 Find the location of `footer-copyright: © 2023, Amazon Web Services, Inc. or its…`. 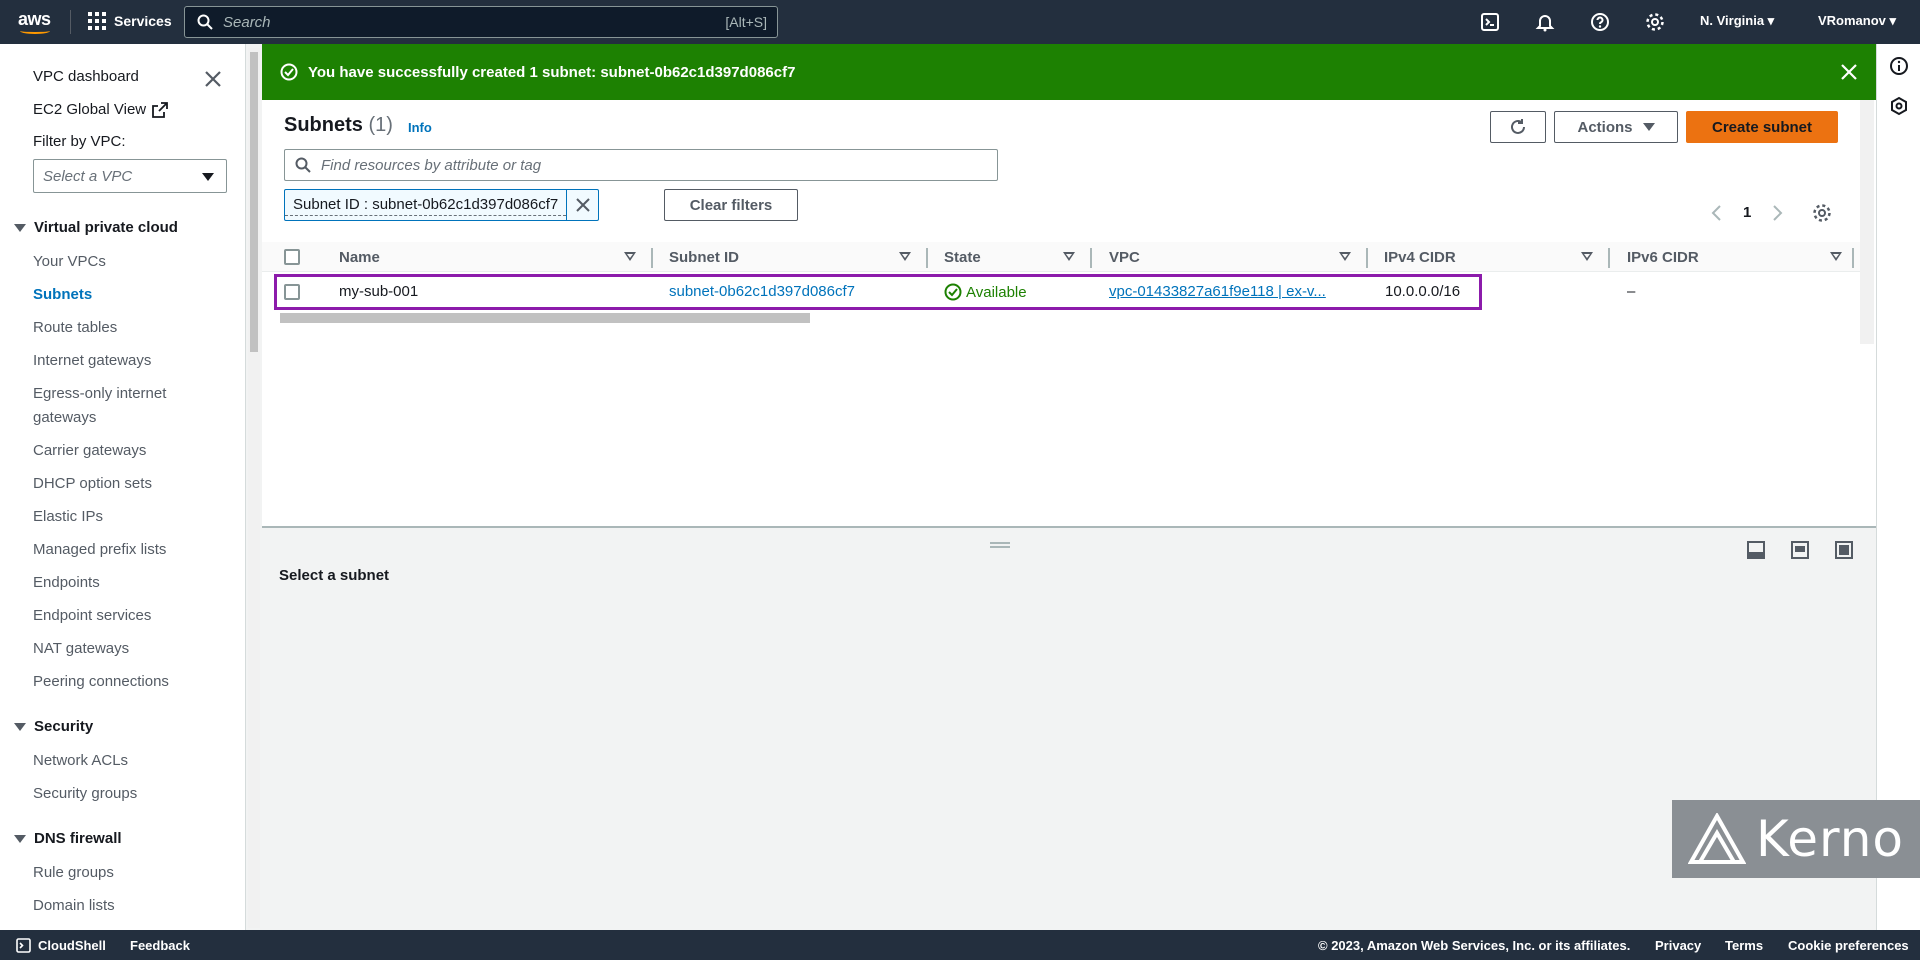

footer-copyright: © 2023, Amazon Web Services, Inc. or its… is located at coordinates (1474, 945).